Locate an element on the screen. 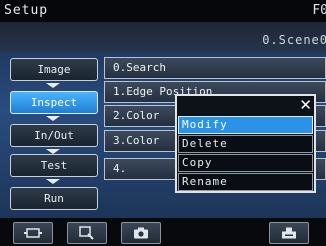 This screenshot has height=246, width=326. menu-item-rename: Rename is located at coordinates (245, 182).